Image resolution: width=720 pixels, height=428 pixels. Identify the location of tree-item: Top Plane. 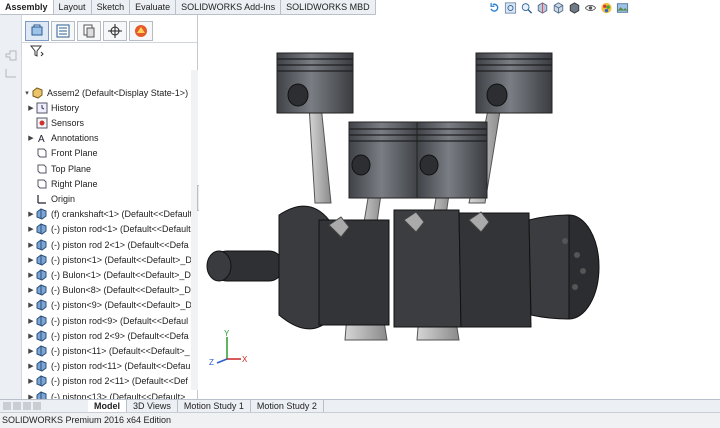
(110, 168).